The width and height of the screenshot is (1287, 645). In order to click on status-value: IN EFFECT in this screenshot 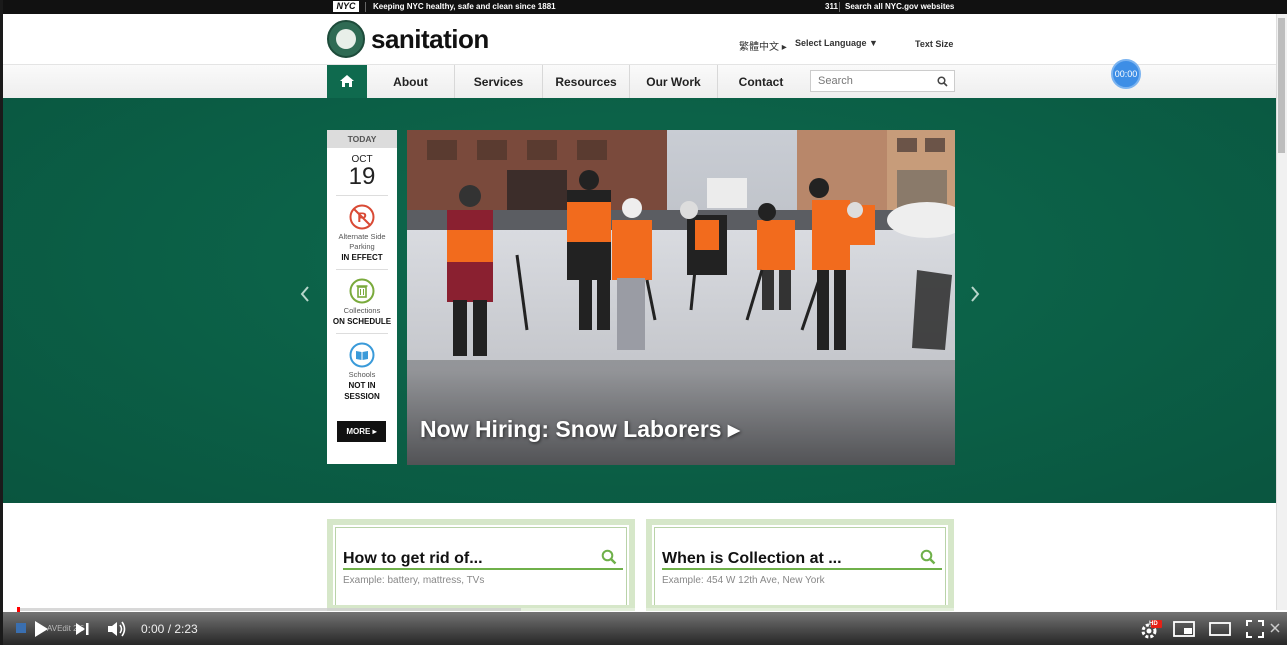, I will do `click(362, 257)`.